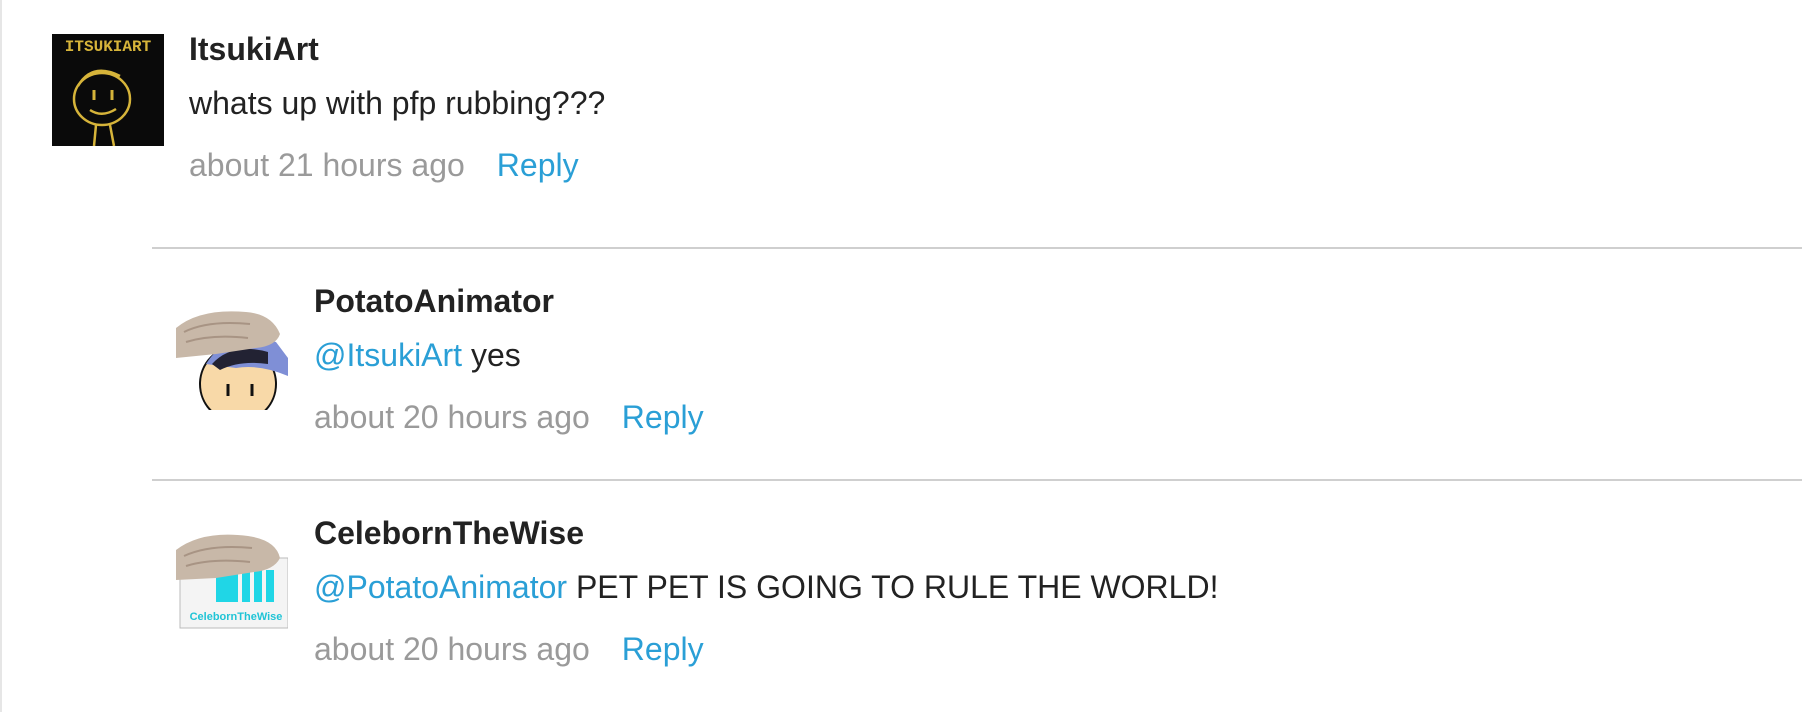  I want to click on comment-meta: about 21 hours ago Reply, so click(397, 165).